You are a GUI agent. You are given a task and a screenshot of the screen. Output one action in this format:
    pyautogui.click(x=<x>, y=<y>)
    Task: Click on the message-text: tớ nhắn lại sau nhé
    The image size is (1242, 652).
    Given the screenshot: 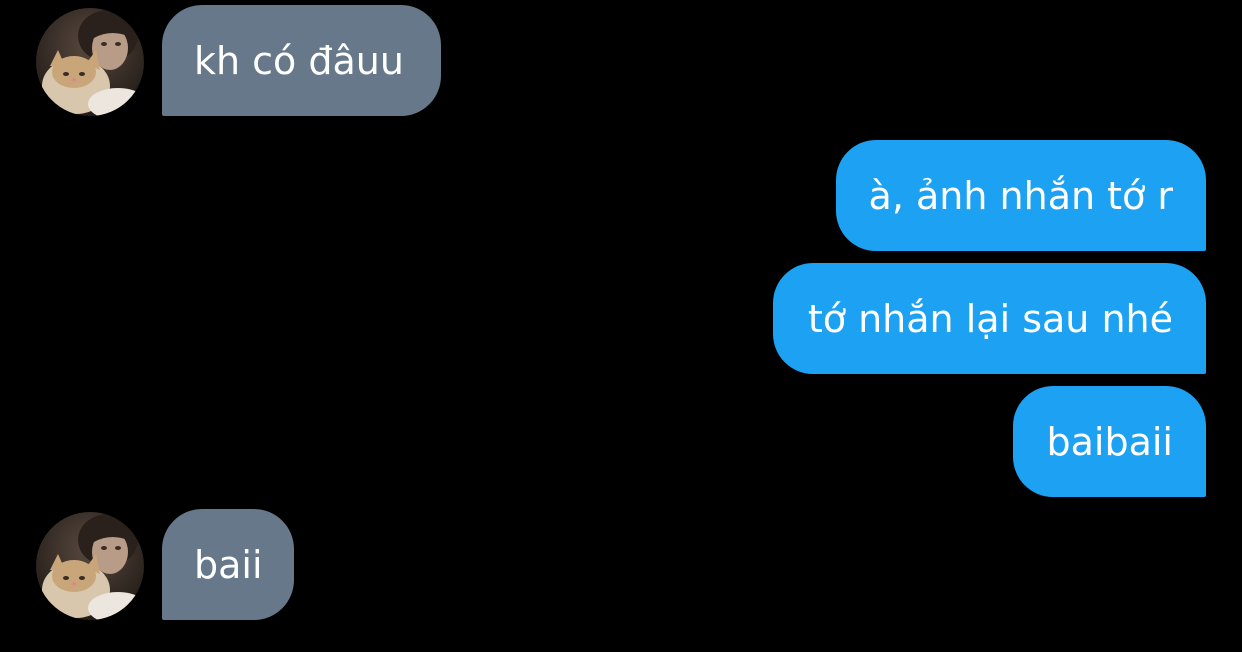 What is the action you would take?
    pyautogui.click(x=990, y=318)
    